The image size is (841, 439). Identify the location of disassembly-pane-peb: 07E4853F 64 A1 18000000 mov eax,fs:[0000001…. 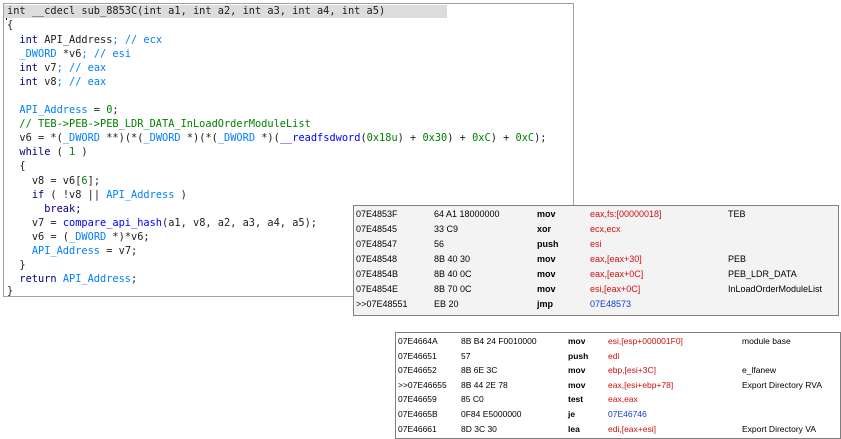
(596, 260).